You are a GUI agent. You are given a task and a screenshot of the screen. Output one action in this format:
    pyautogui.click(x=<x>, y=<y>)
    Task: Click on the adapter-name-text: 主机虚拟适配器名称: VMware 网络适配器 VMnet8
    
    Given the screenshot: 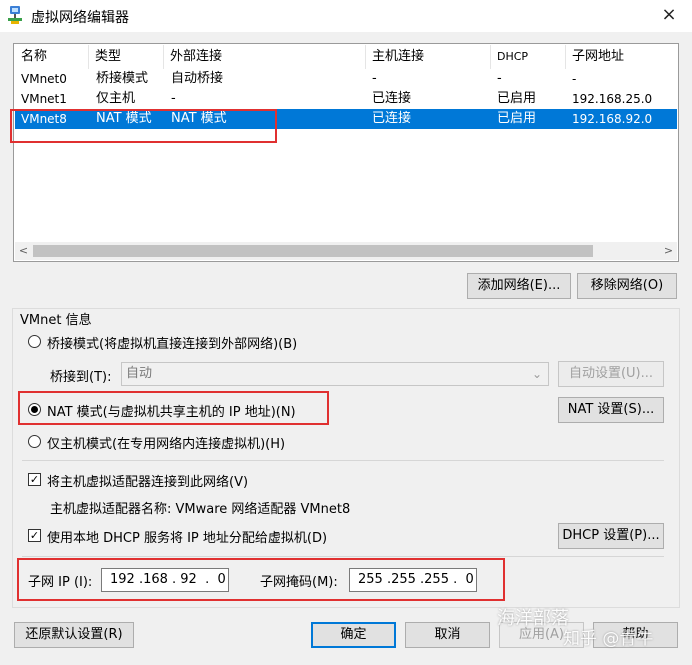 What is the action you would take?
    pyautogui.click(x=200, y=509)
    